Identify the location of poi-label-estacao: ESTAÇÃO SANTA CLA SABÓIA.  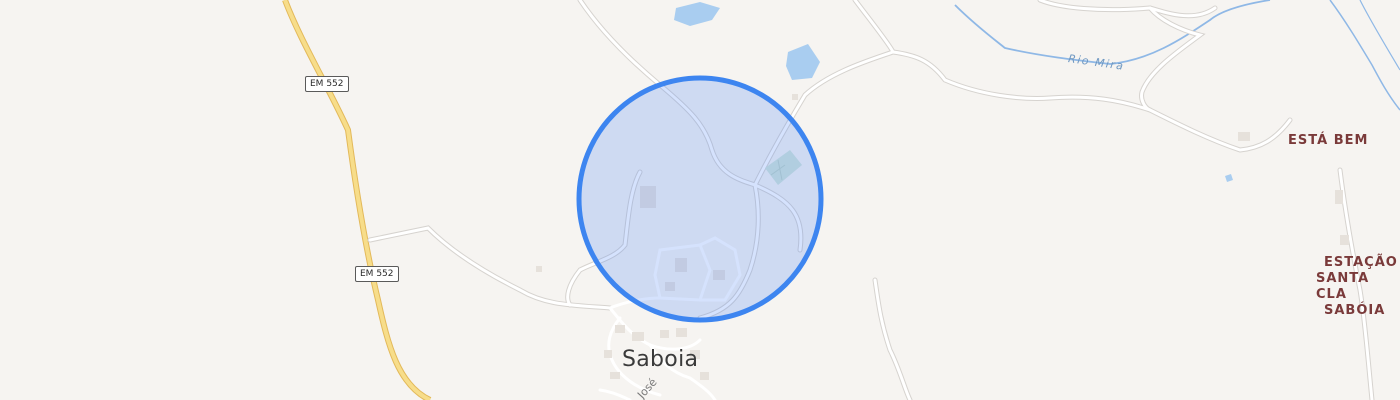
(1358, 287).